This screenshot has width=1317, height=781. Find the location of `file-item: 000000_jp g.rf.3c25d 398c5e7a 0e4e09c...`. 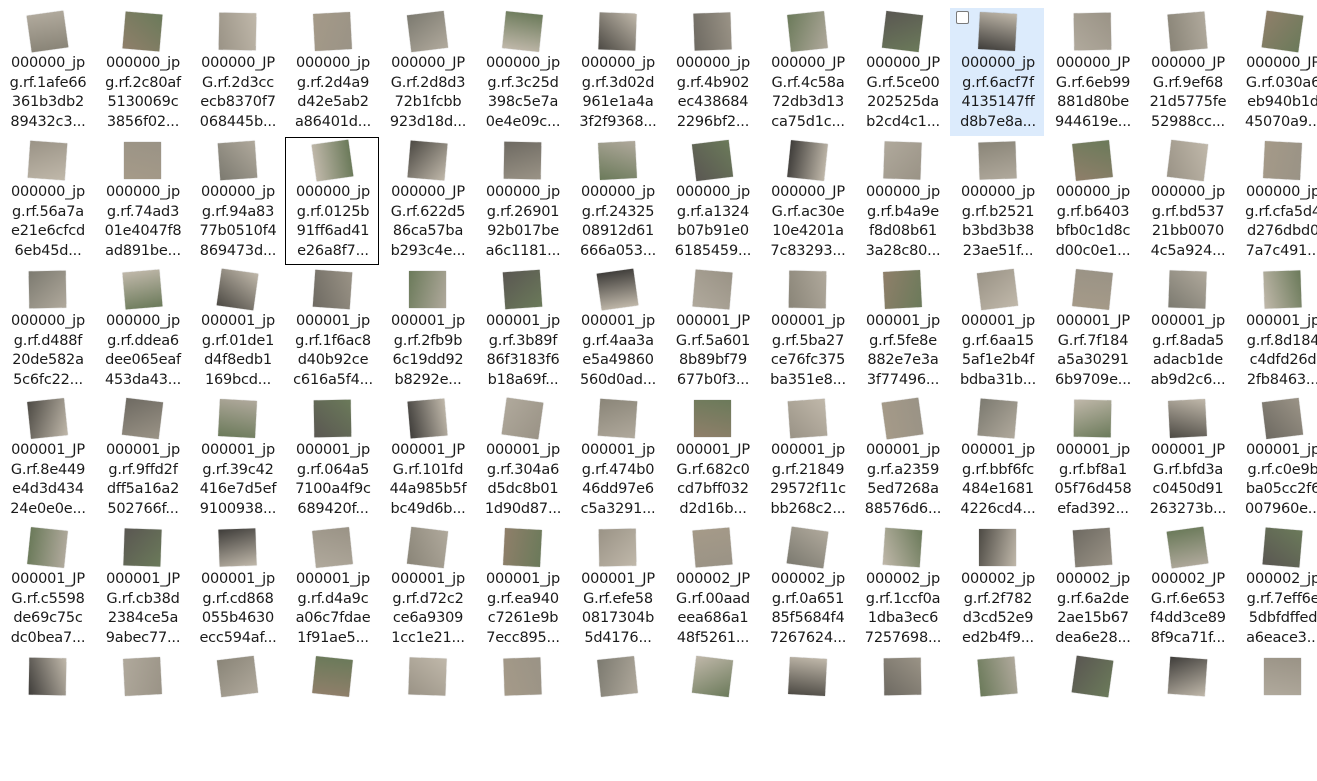

file-item: 000000_jp g.rf.3c25d 398c5e7a 0e4e09c... is located at coordinates (522, 72).